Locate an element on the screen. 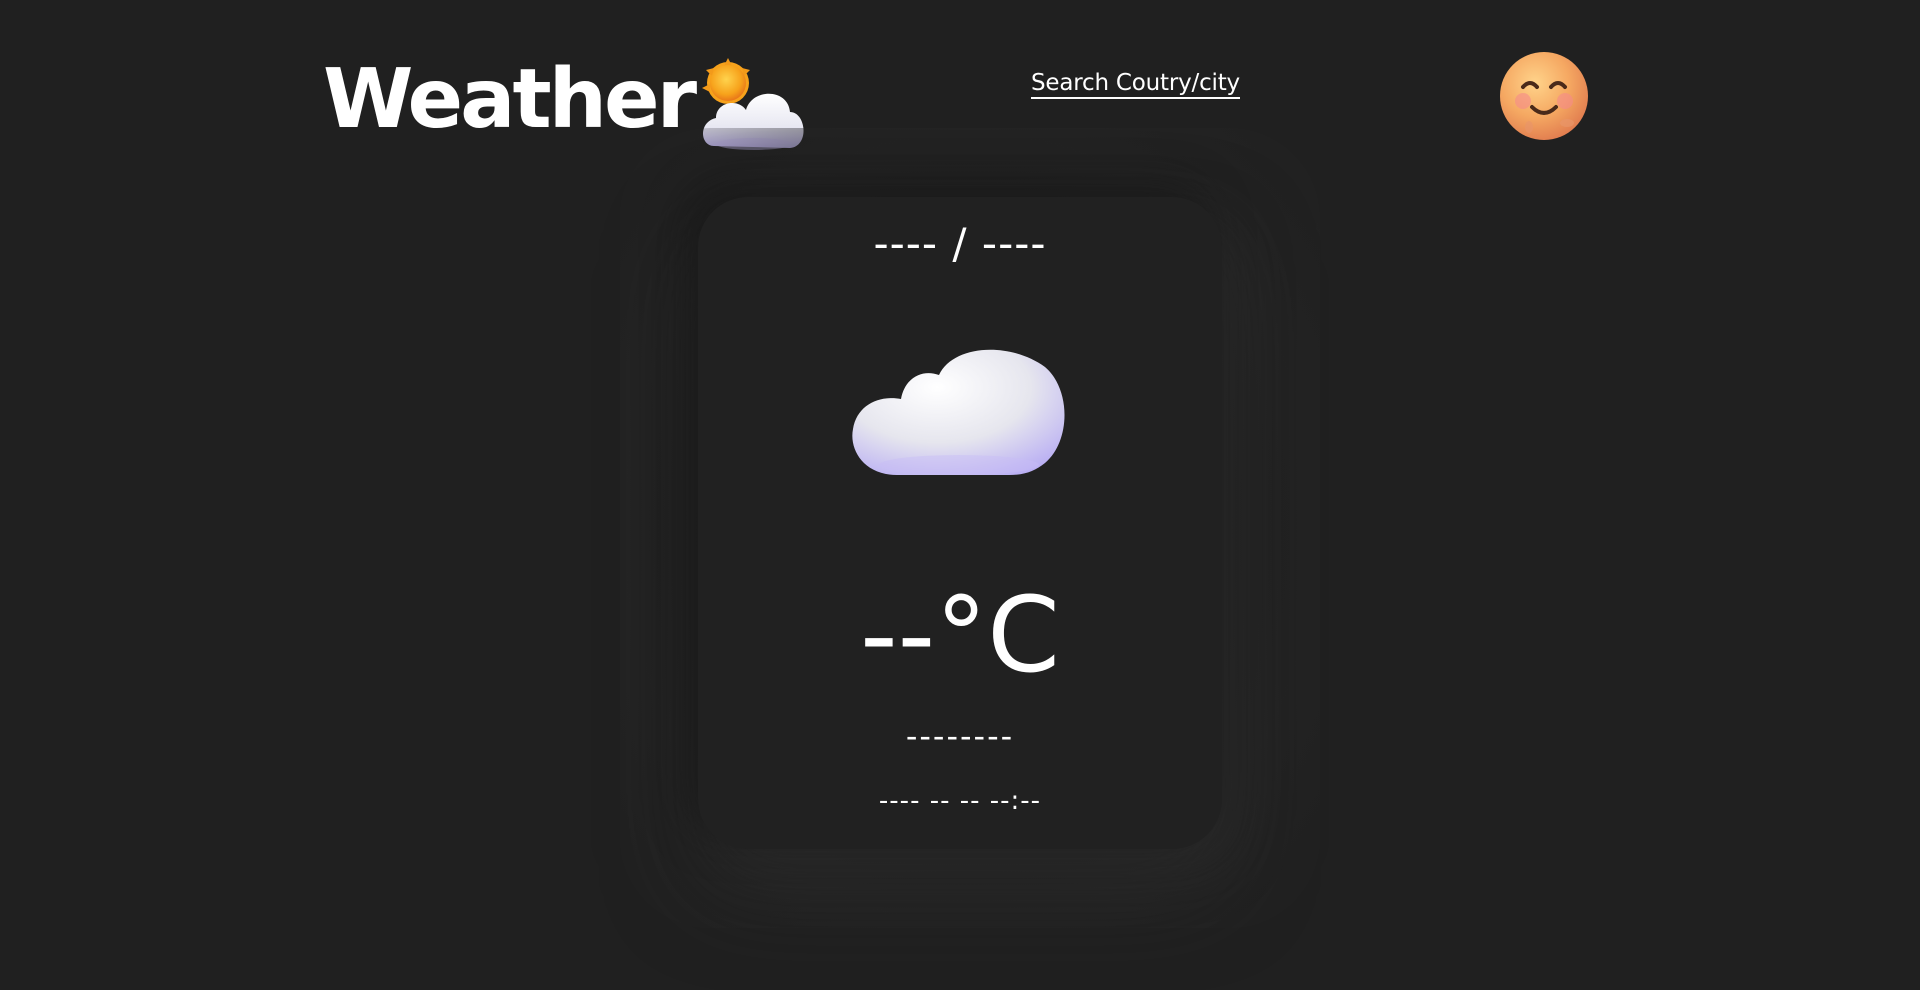 The height and width of the screenshot is (990, 1920). weather-condition: -------- is located at coordinates (960, 736).